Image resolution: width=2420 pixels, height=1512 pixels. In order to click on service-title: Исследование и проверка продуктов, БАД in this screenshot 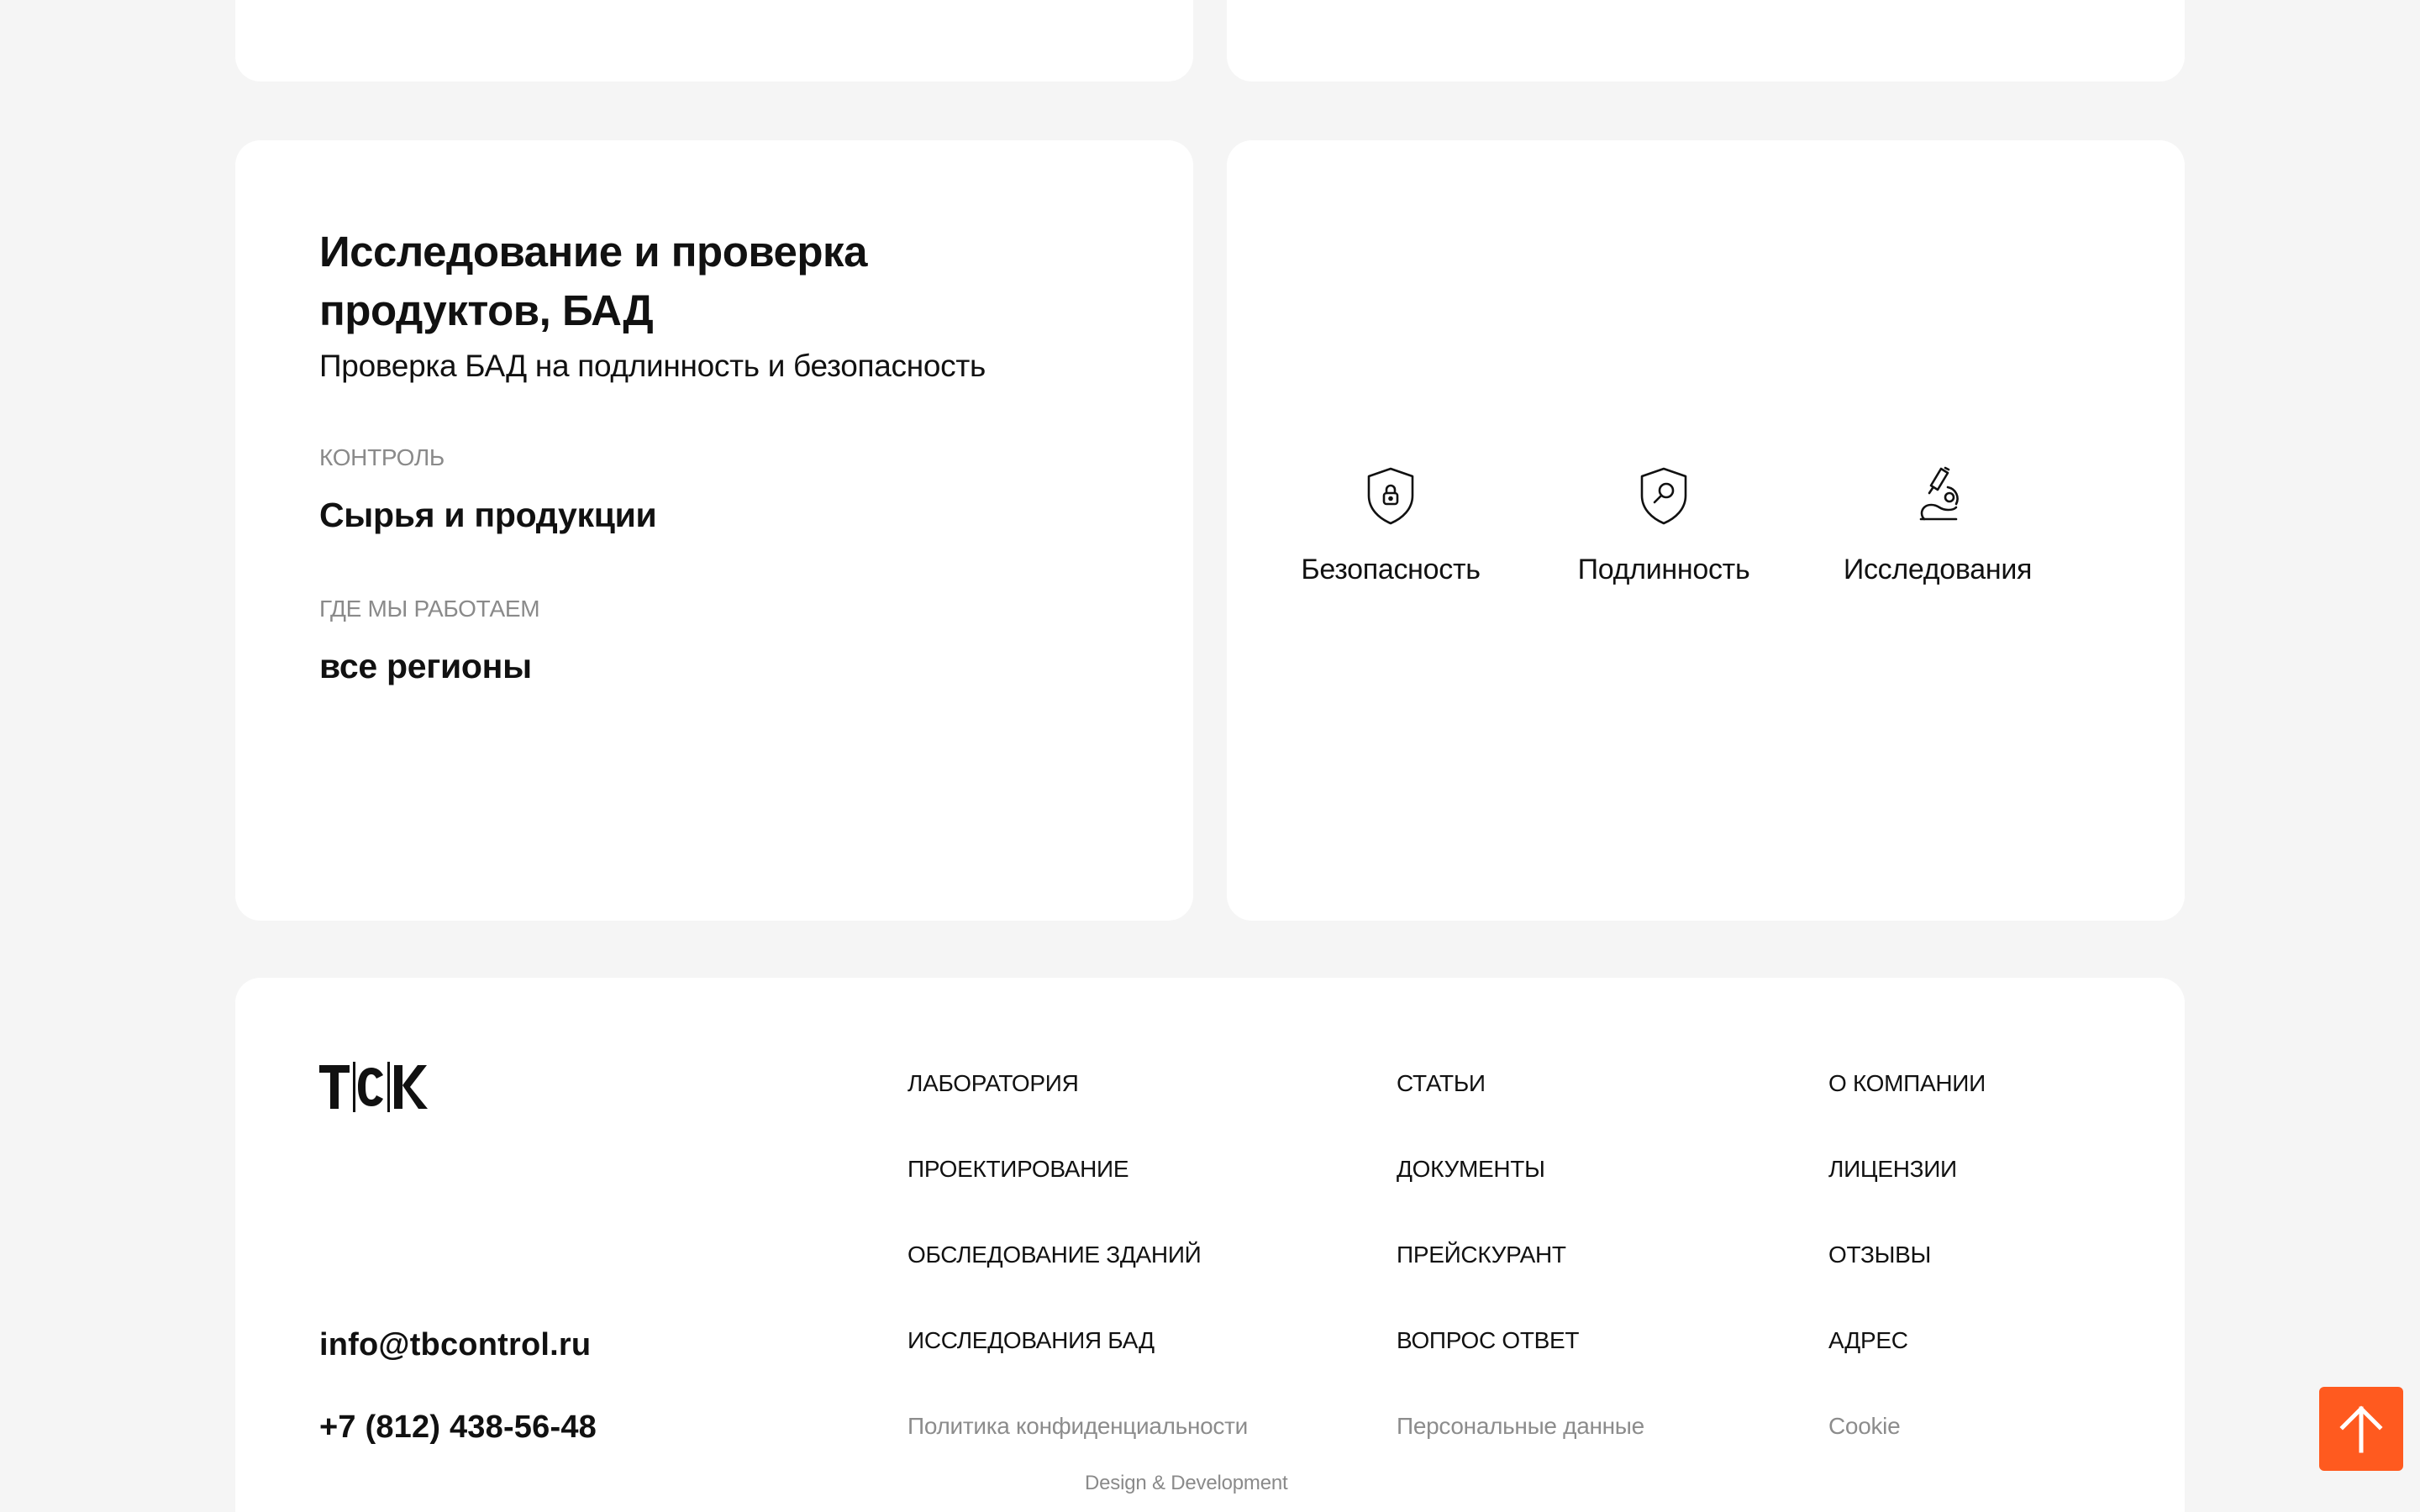, I will do `click(593, 281)`.